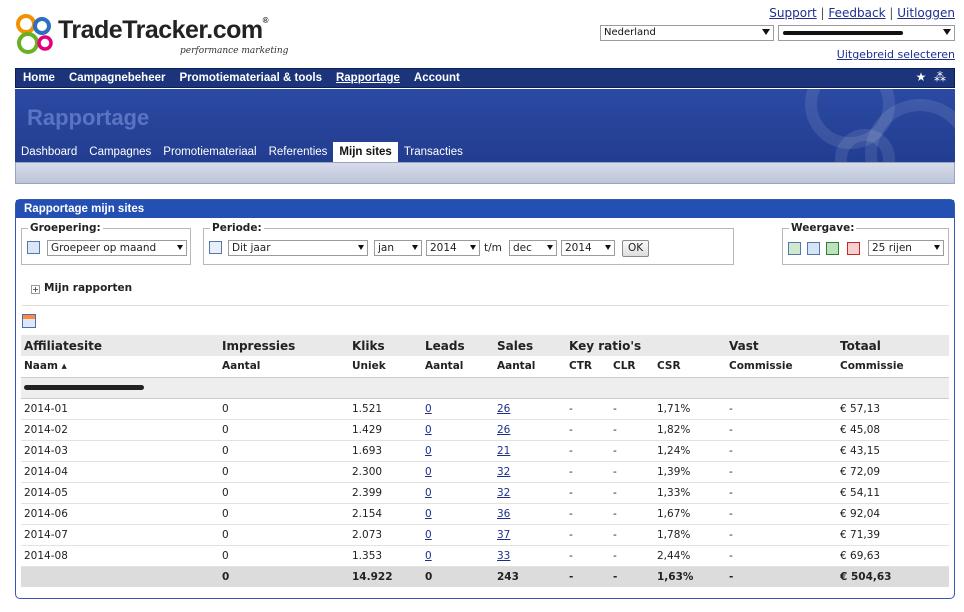  I want to click on sales-link: 37, so click(503, 535).